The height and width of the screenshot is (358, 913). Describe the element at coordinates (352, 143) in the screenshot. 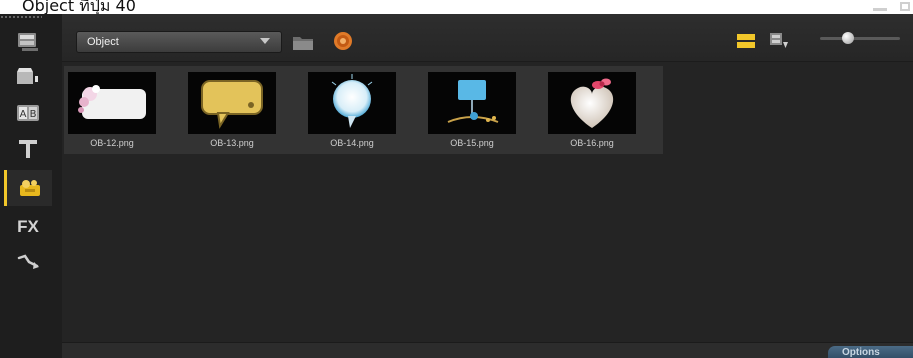

I see `thumbnail-label: OB-14.png` at that location.